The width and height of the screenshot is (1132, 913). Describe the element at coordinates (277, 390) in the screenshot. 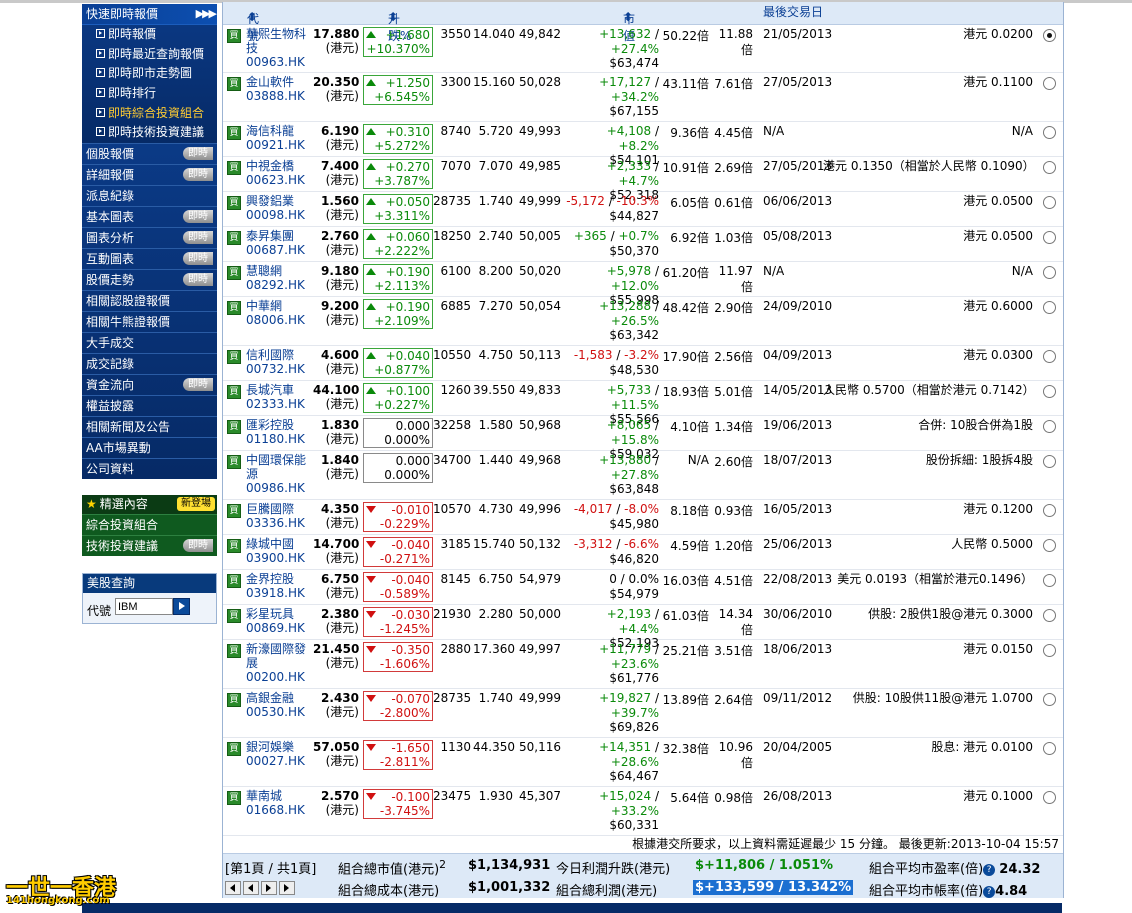

I see `stock-name: 長城汽車` at that location.